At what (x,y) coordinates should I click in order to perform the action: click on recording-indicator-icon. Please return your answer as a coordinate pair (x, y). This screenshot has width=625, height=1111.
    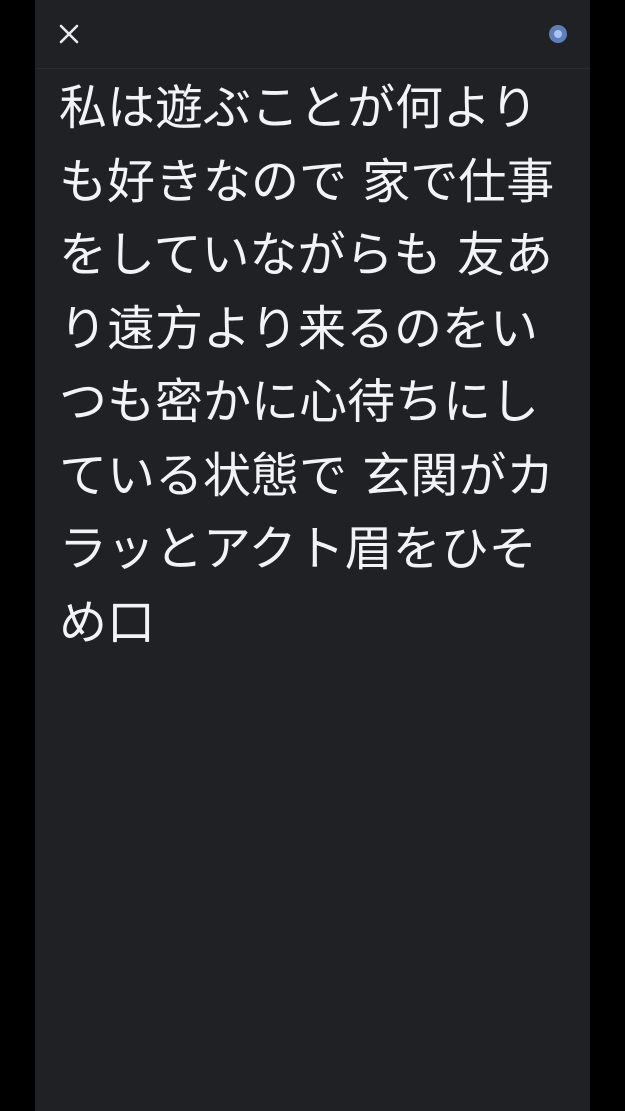
    Looking at the image, I should click on (558, 34).